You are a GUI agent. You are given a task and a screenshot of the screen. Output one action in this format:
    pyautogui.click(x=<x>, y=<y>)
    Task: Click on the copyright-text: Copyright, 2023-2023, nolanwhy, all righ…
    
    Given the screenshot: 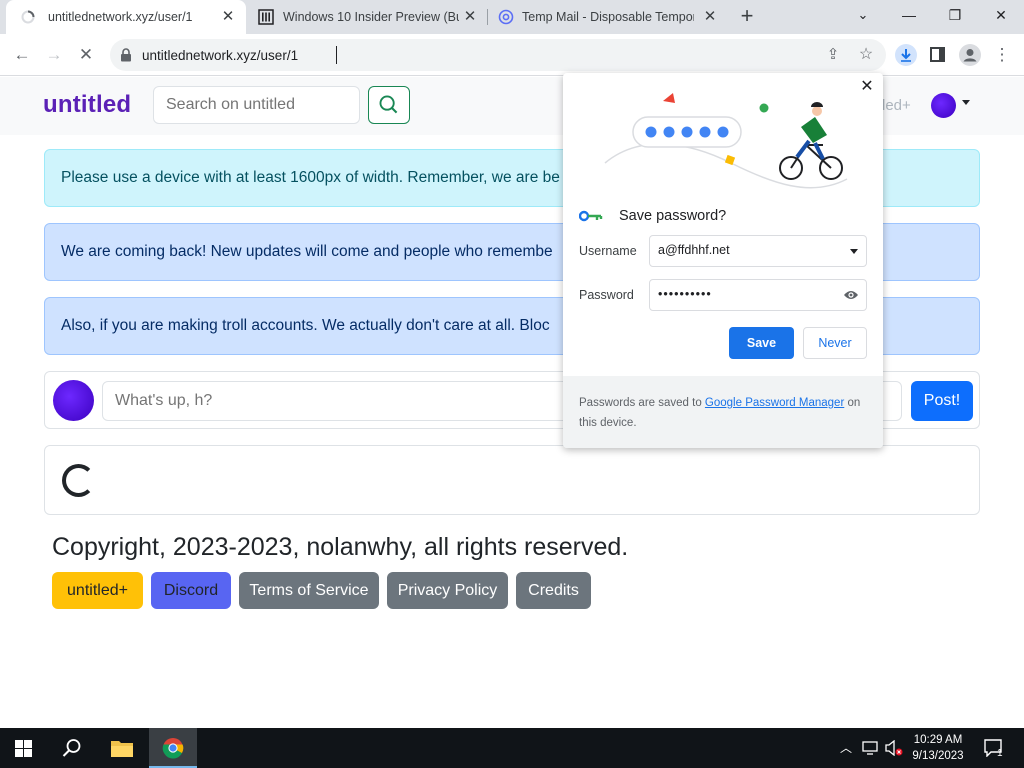 What is the action you would take?
    pyautogui.click(x=340, y=547)
    